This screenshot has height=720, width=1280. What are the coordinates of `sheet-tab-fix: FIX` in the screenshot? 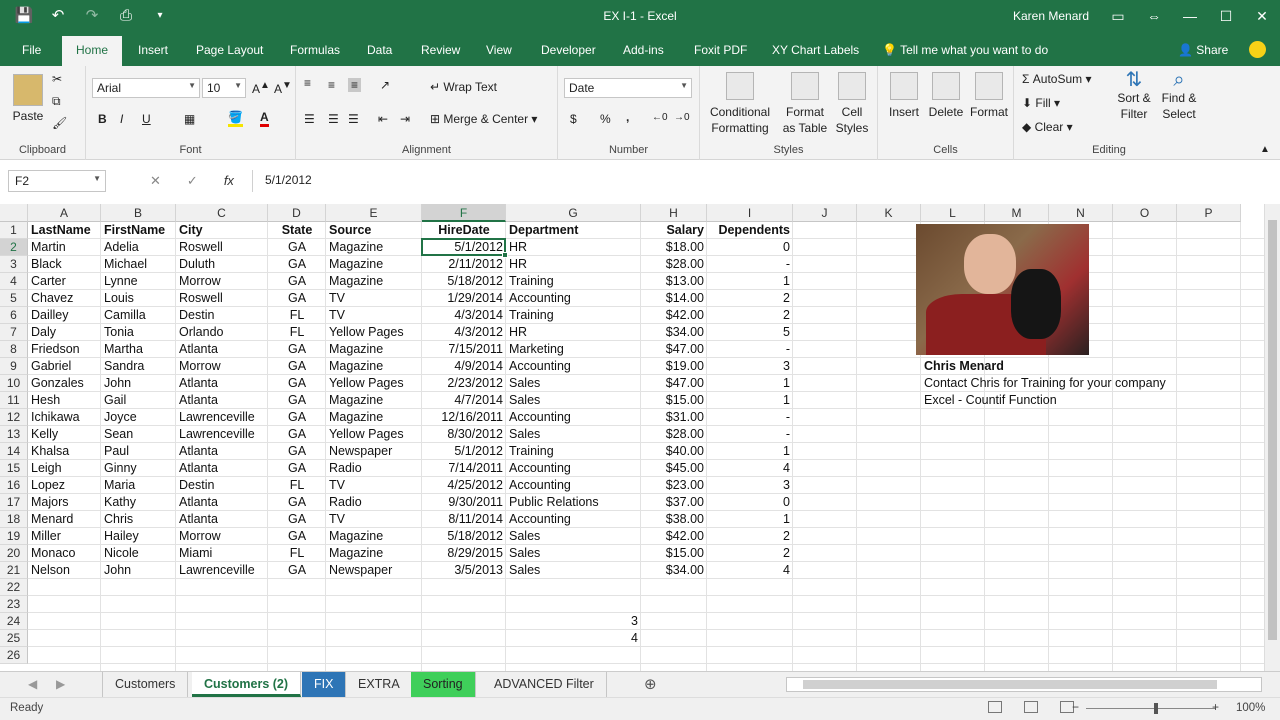 It's located at (324, 684).